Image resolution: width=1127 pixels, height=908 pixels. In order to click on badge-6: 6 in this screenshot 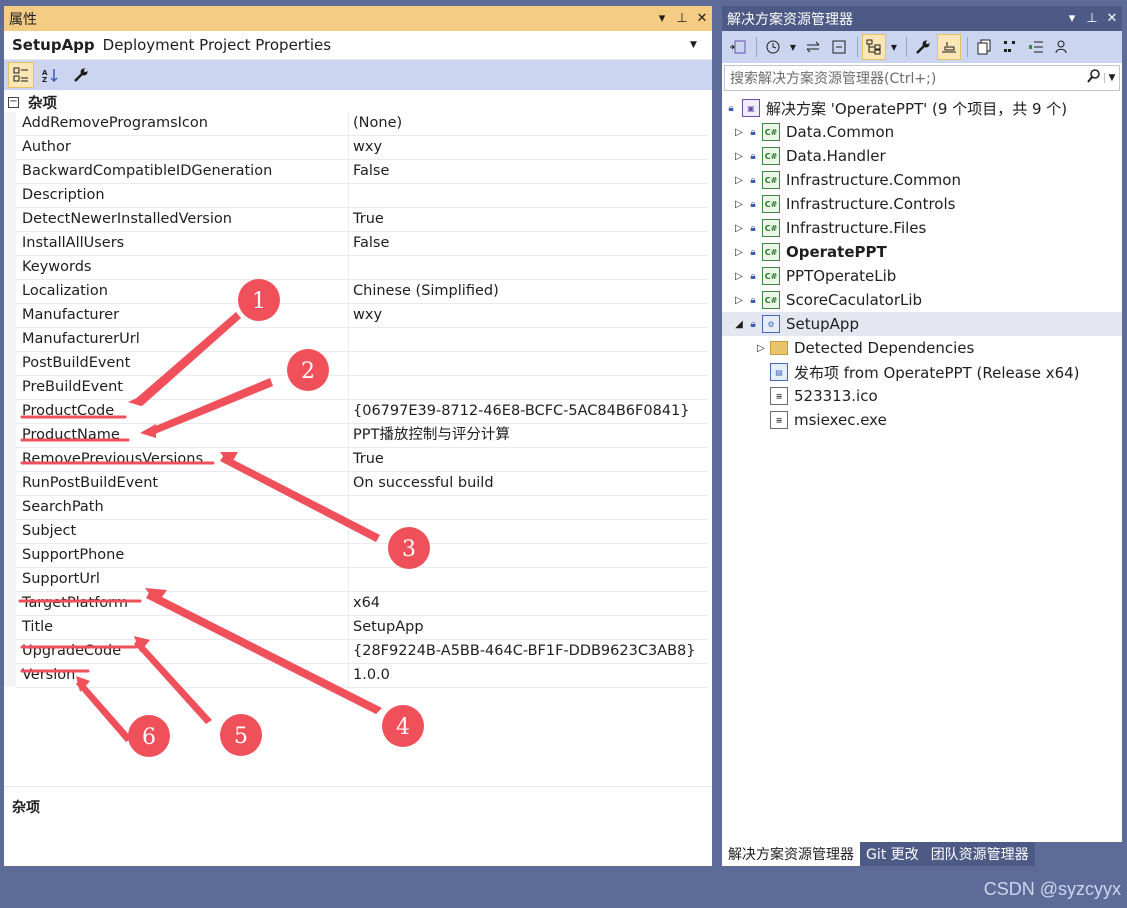, I will do `click(149, 737)`.